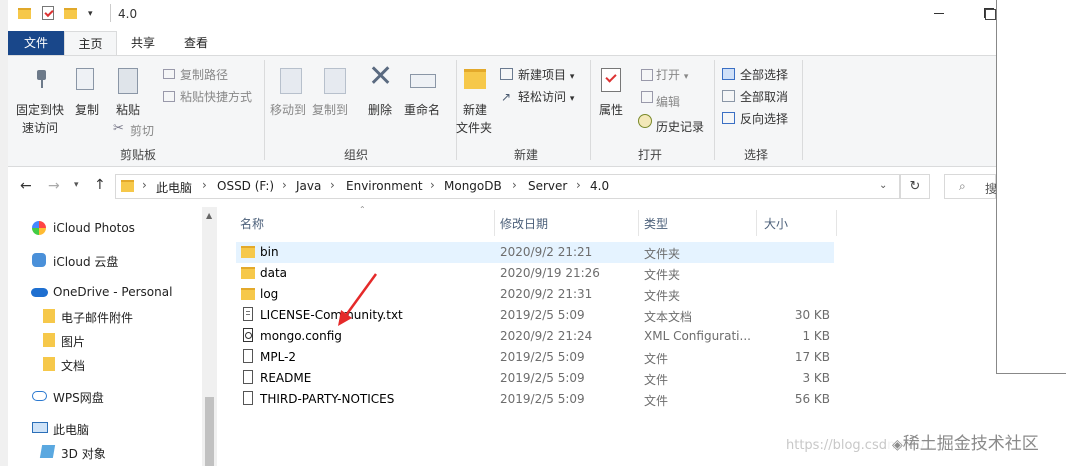 The width and height of the screenshot is (1066, 466). I want to click on move-to-label: 移动到, so click(288, 110).